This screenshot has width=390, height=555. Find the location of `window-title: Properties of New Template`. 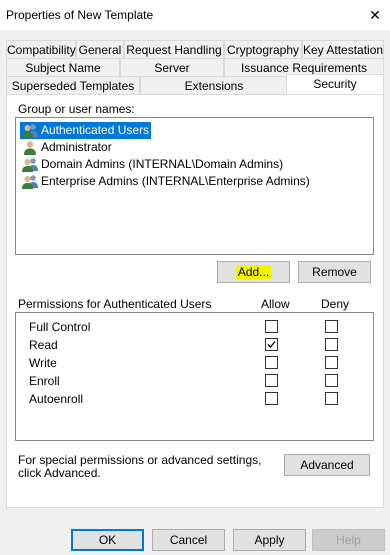

window-title: Properties of New Template is located at coordinates (80, 15).